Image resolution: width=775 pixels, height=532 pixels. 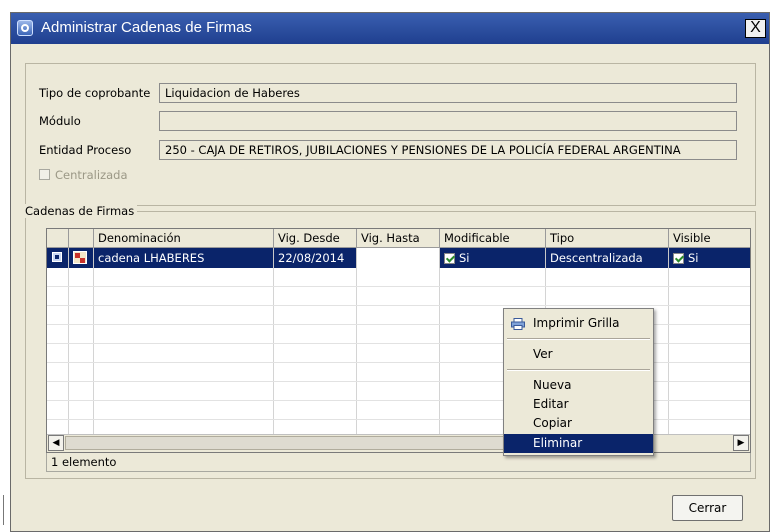 I want to click on signature-chain-icon, so click(x=80, y=257).